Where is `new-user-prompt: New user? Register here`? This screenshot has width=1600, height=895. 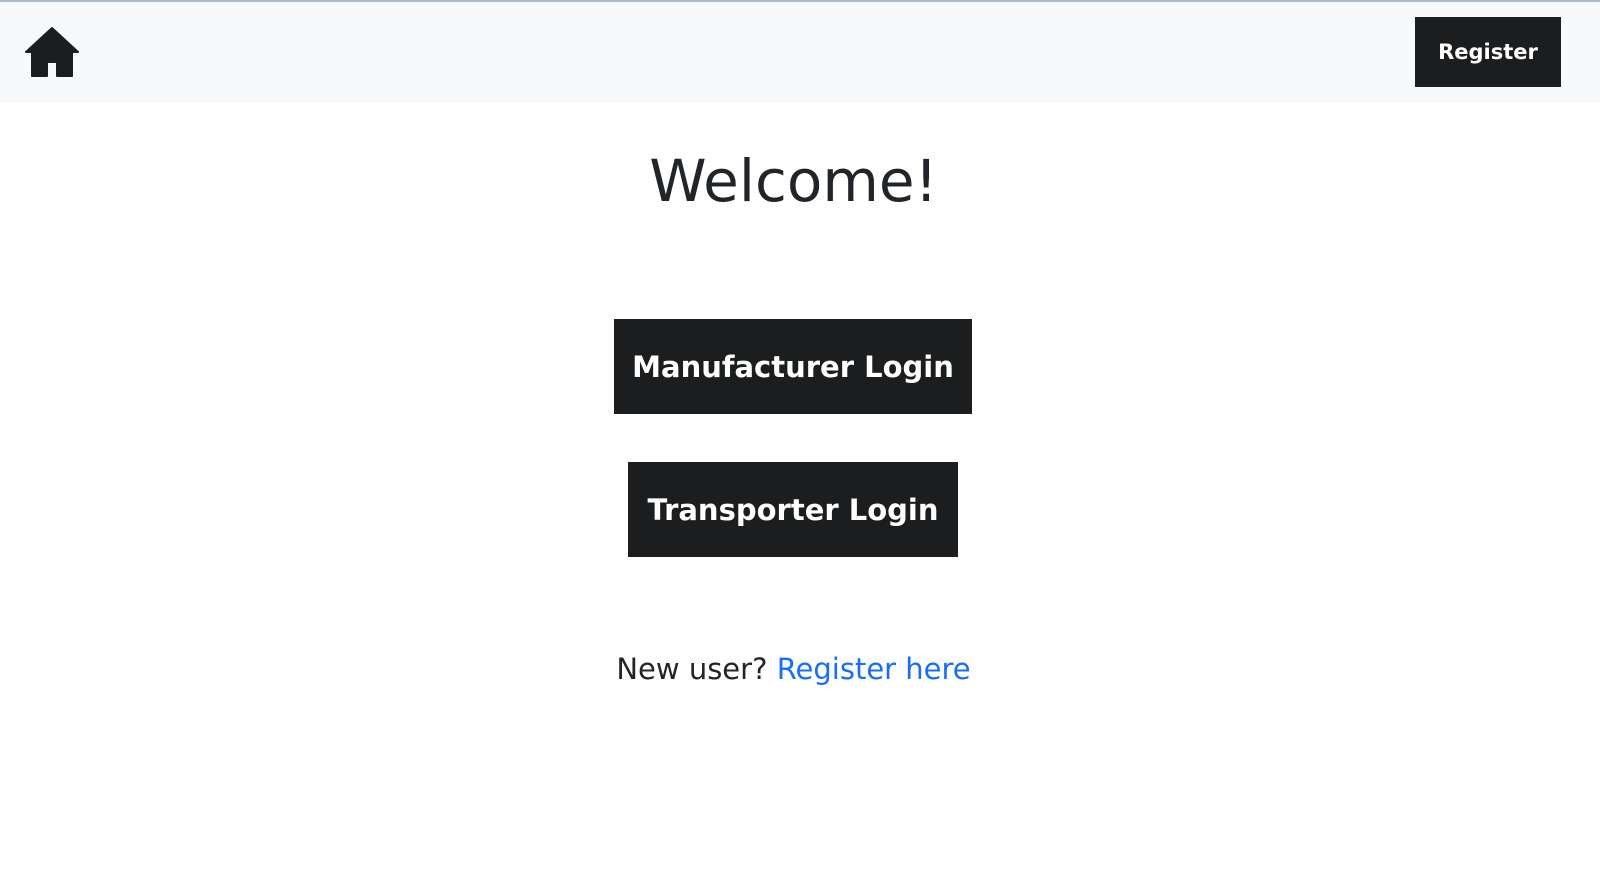
new-user-prompt: New user? Register here is located at coordinates (793, 669).